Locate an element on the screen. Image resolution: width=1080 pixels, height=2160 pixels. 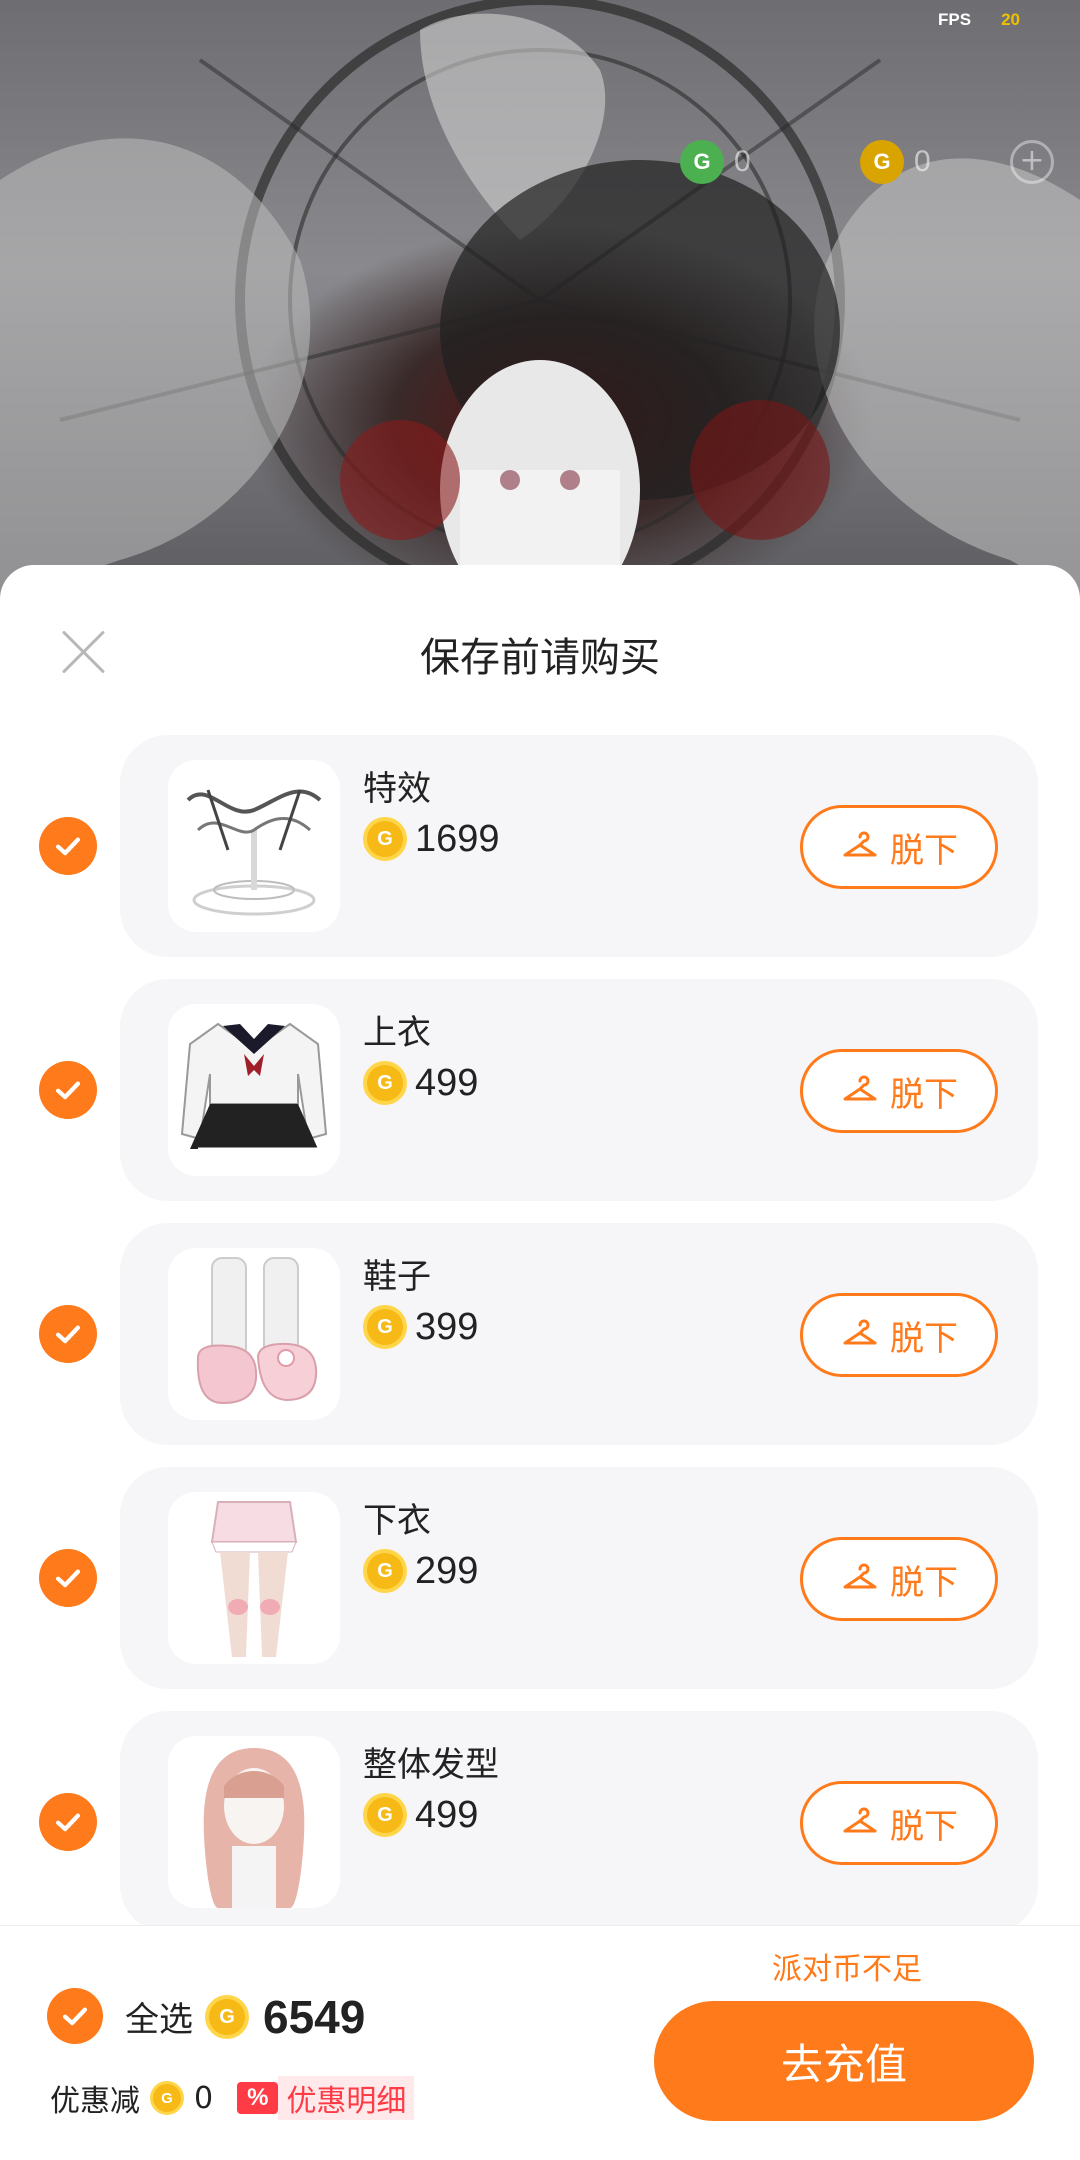
discount-row: 优惠减 G 0 % 优惠明细 is located at coordinates (232, 2098).